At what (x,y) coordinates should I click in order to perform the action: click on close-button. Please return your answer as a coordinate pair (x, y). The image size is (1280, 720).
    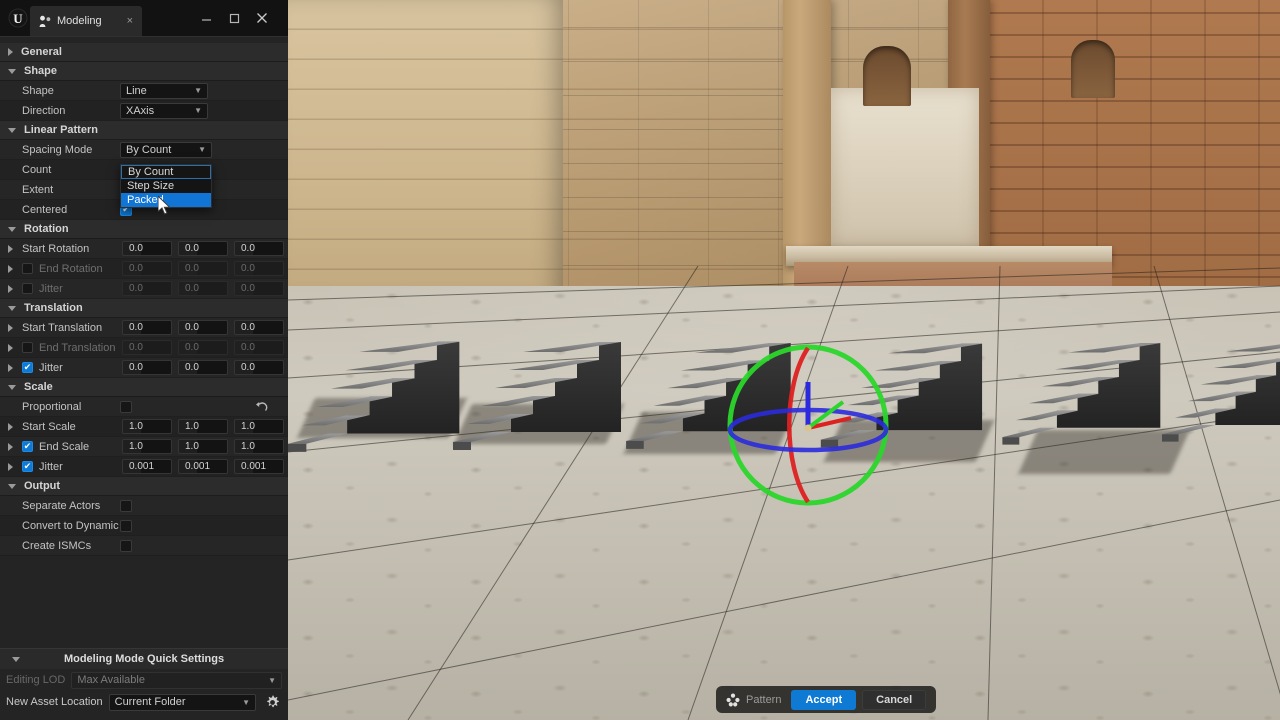
    Looking at the image, I should click on (262, 18).